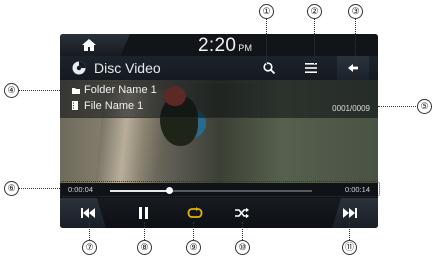 The width and height of the screenshot is (434, 258). Describe the element at coordinates (89, 247) in the screenshot. I see `callout-7: ⑦` at that location.